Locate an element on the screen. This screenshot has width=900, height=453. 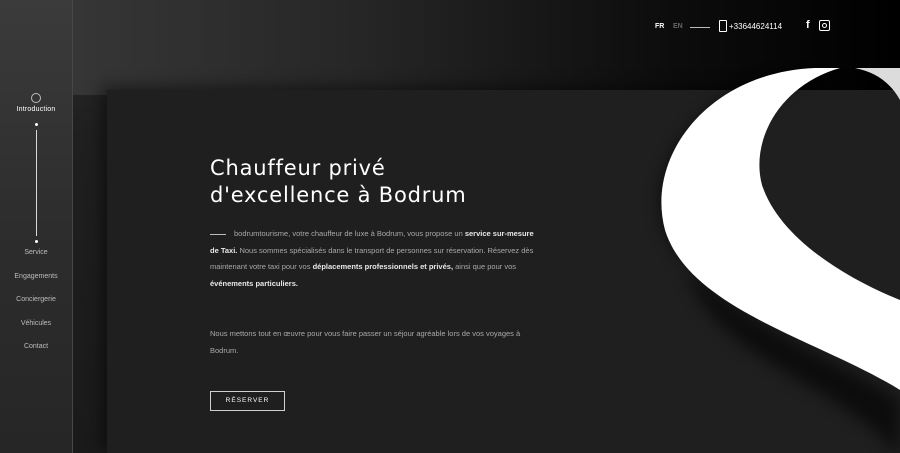
sidebar-item-contact: Contact is located at coordinates (36, 346).